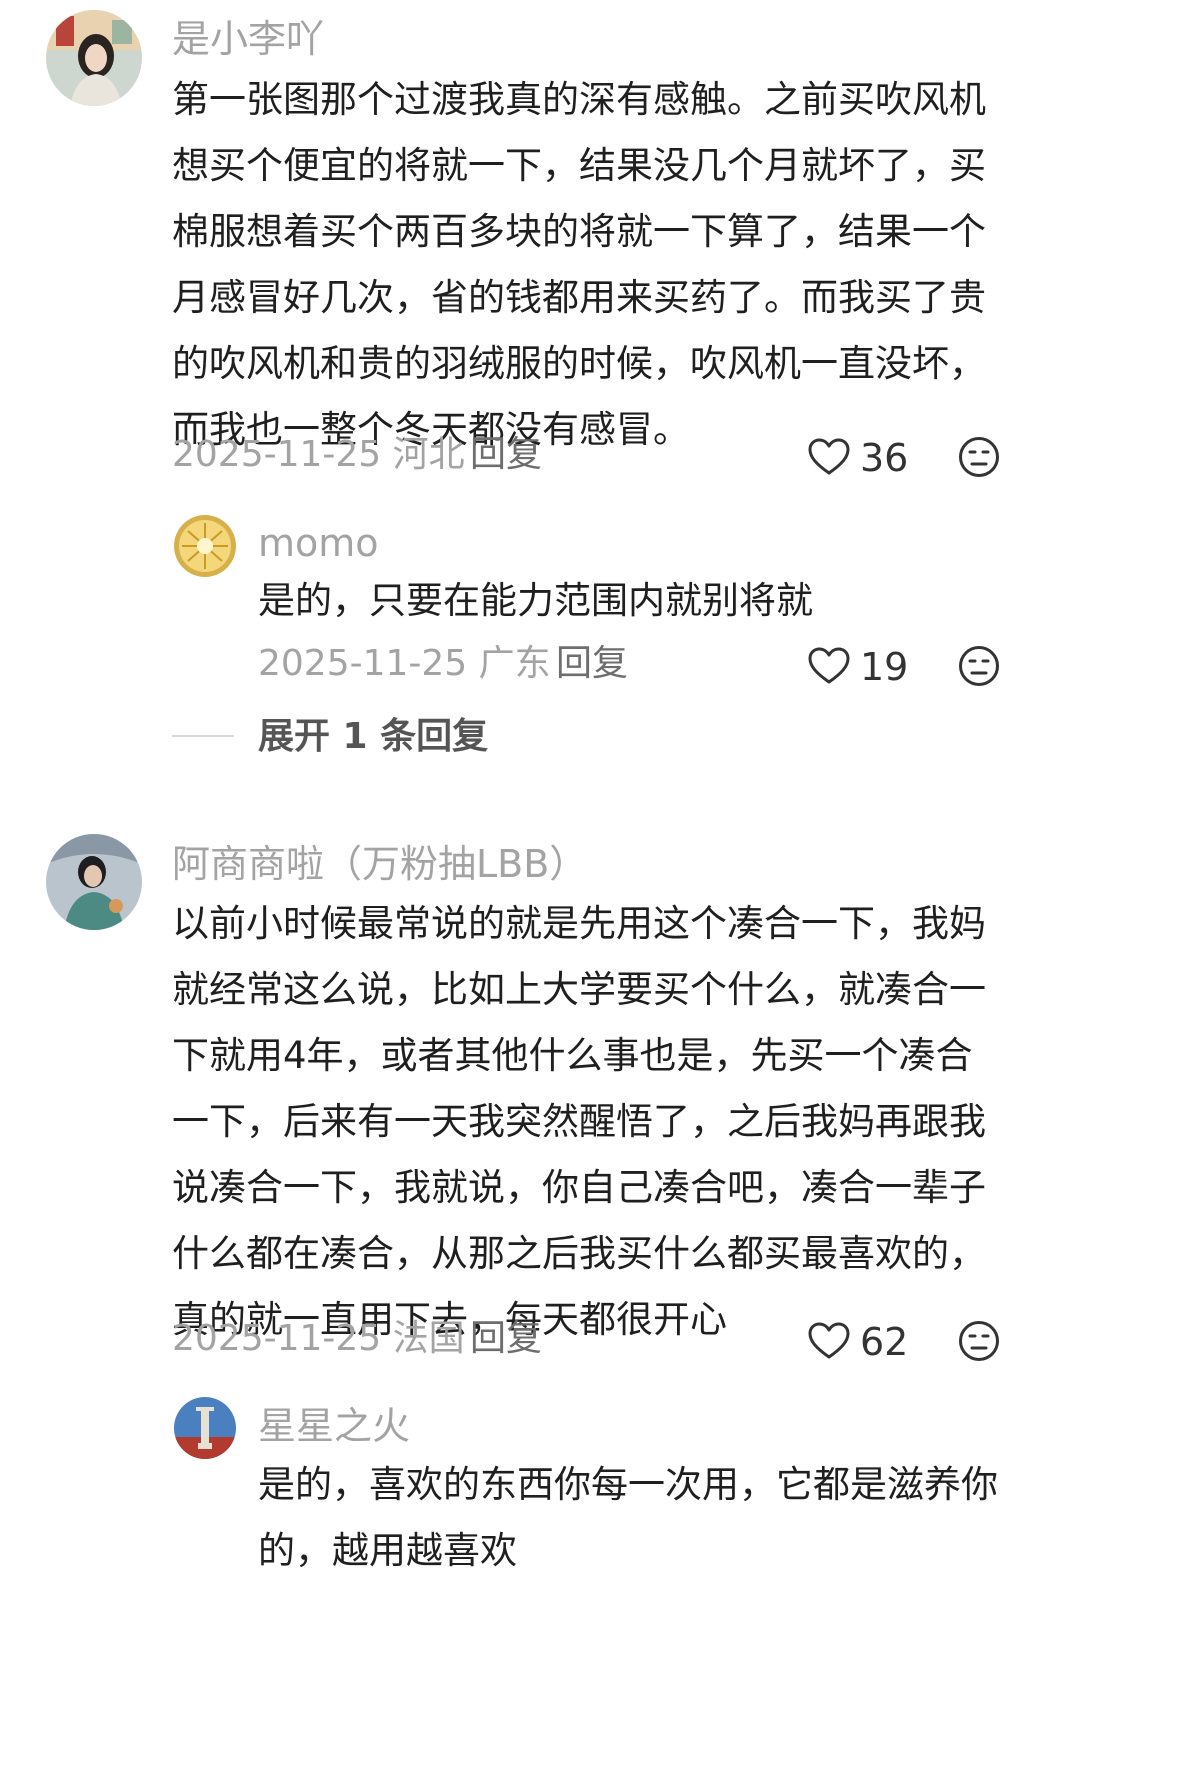  What do you see at coordinates (858, 458) in the screenshot?
I see `like-button: 36` at bounding box center [858, 458].